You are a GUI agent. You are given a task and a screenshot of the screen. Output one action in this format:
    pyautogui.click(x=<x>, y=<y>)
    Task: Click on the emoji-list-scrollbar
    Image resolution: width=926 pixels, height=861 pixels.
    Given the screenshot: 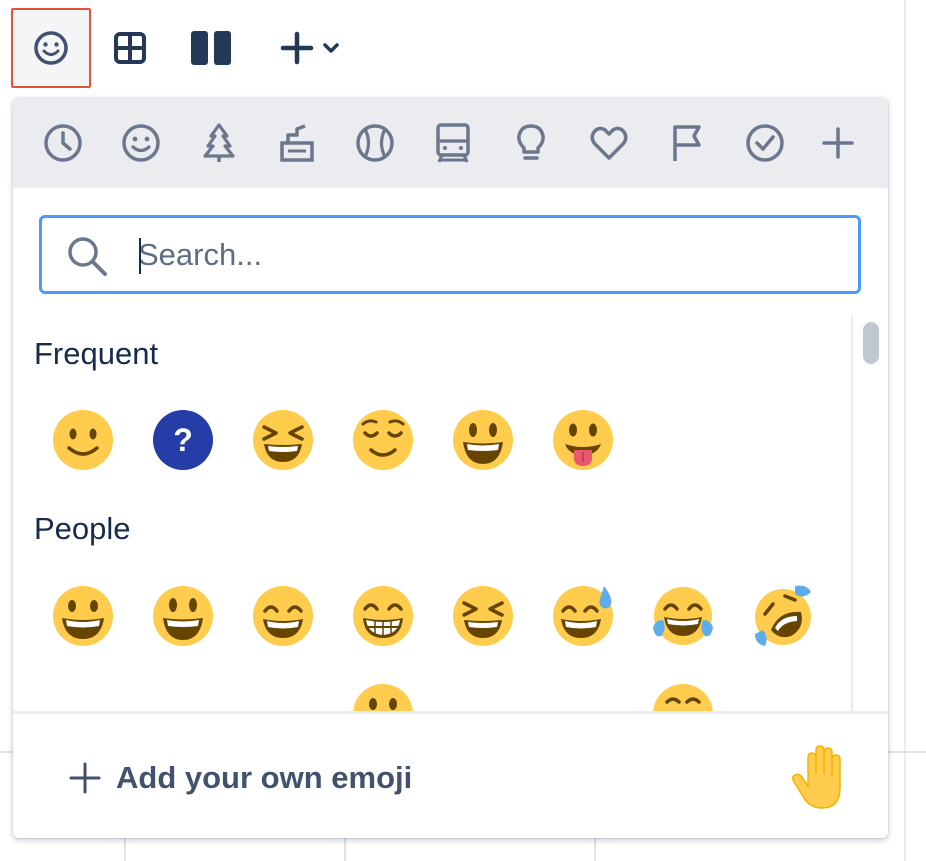 What is the action you would take?
    pyautogui.click(x=869, y=513)
    